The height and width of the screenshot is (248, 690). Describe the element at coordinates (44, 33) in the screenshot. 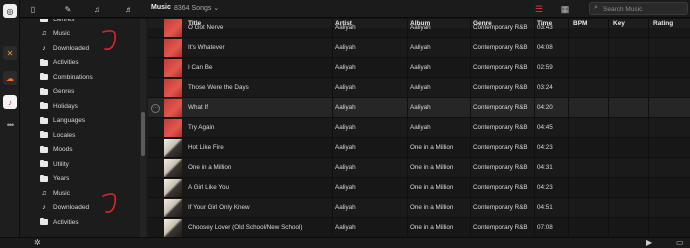

I see `music-icon: ♫` at that location.